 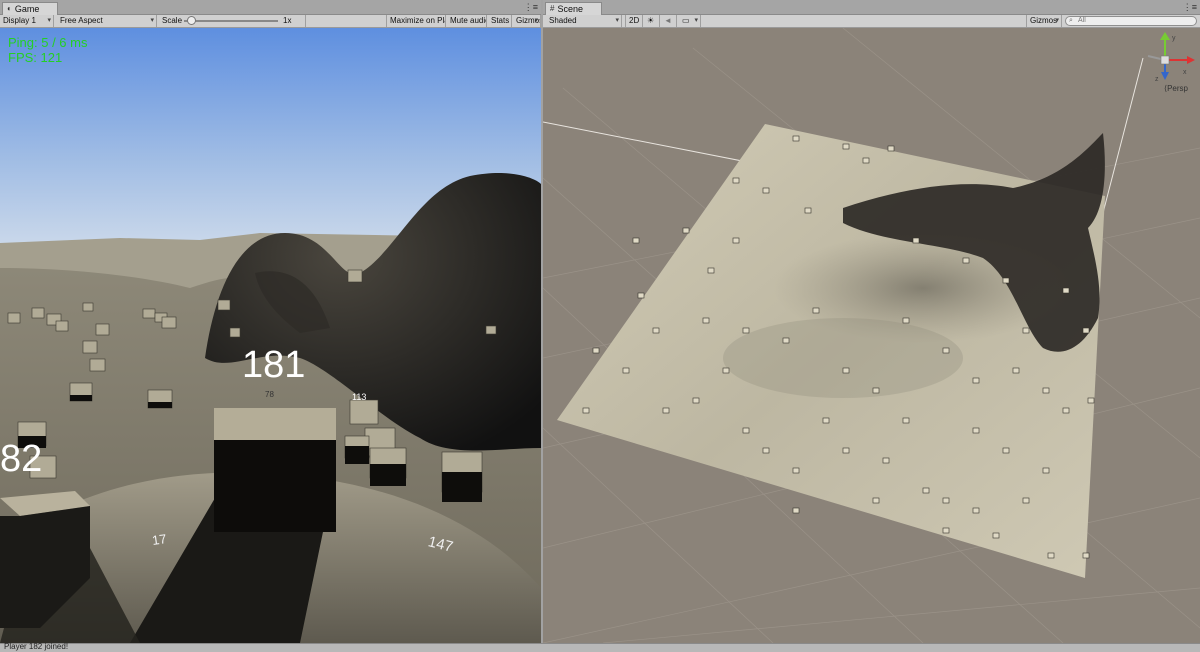 I want to click on scale-slider-track, so click(x=231, y=21).